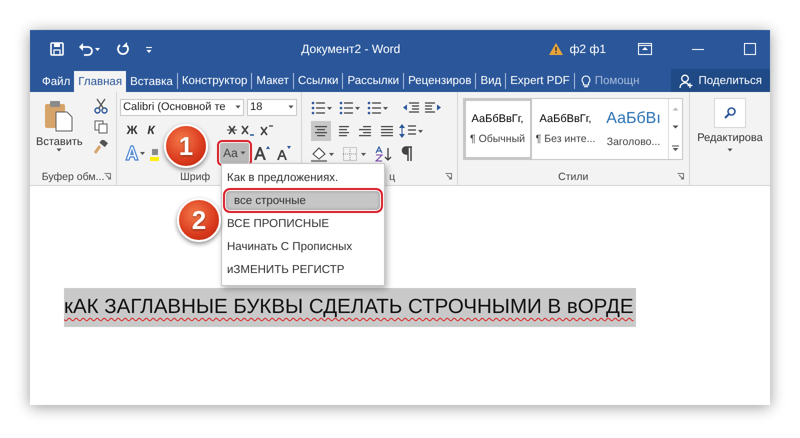 This screenshot has height=438, width=800. I want to click on numbered-list-icon, so click(350, 108).